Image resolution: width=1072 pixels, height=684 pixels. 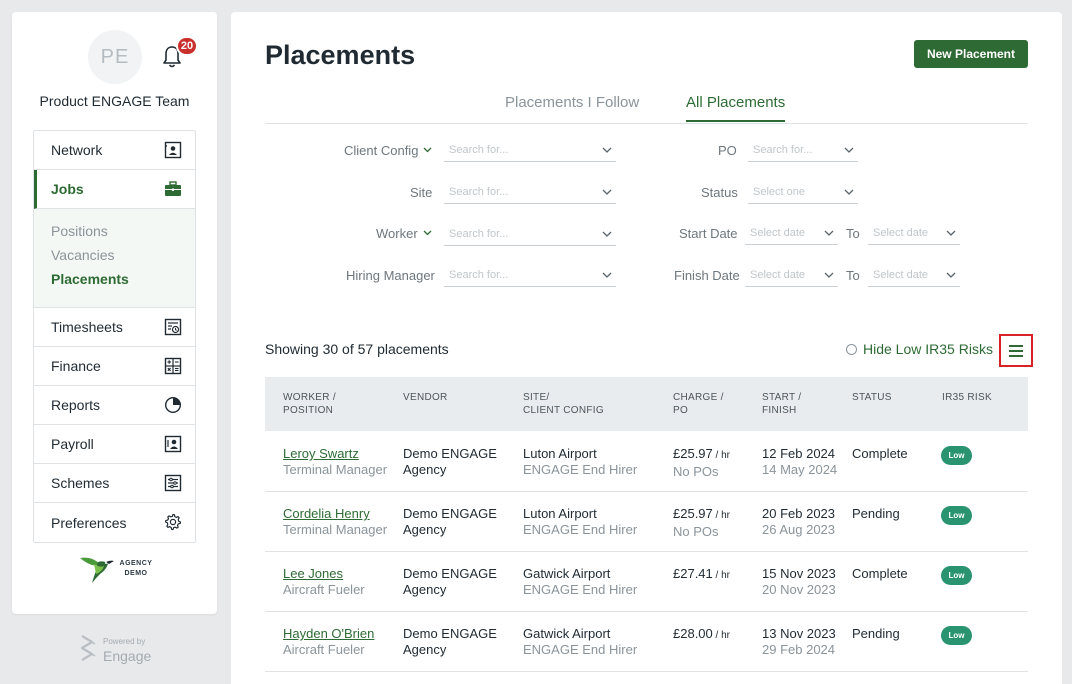 What do you see at coordinates (80, 483) in the screenshot?
I see `sidebar-item-label: Schemes` at bounding box center [80, 483].